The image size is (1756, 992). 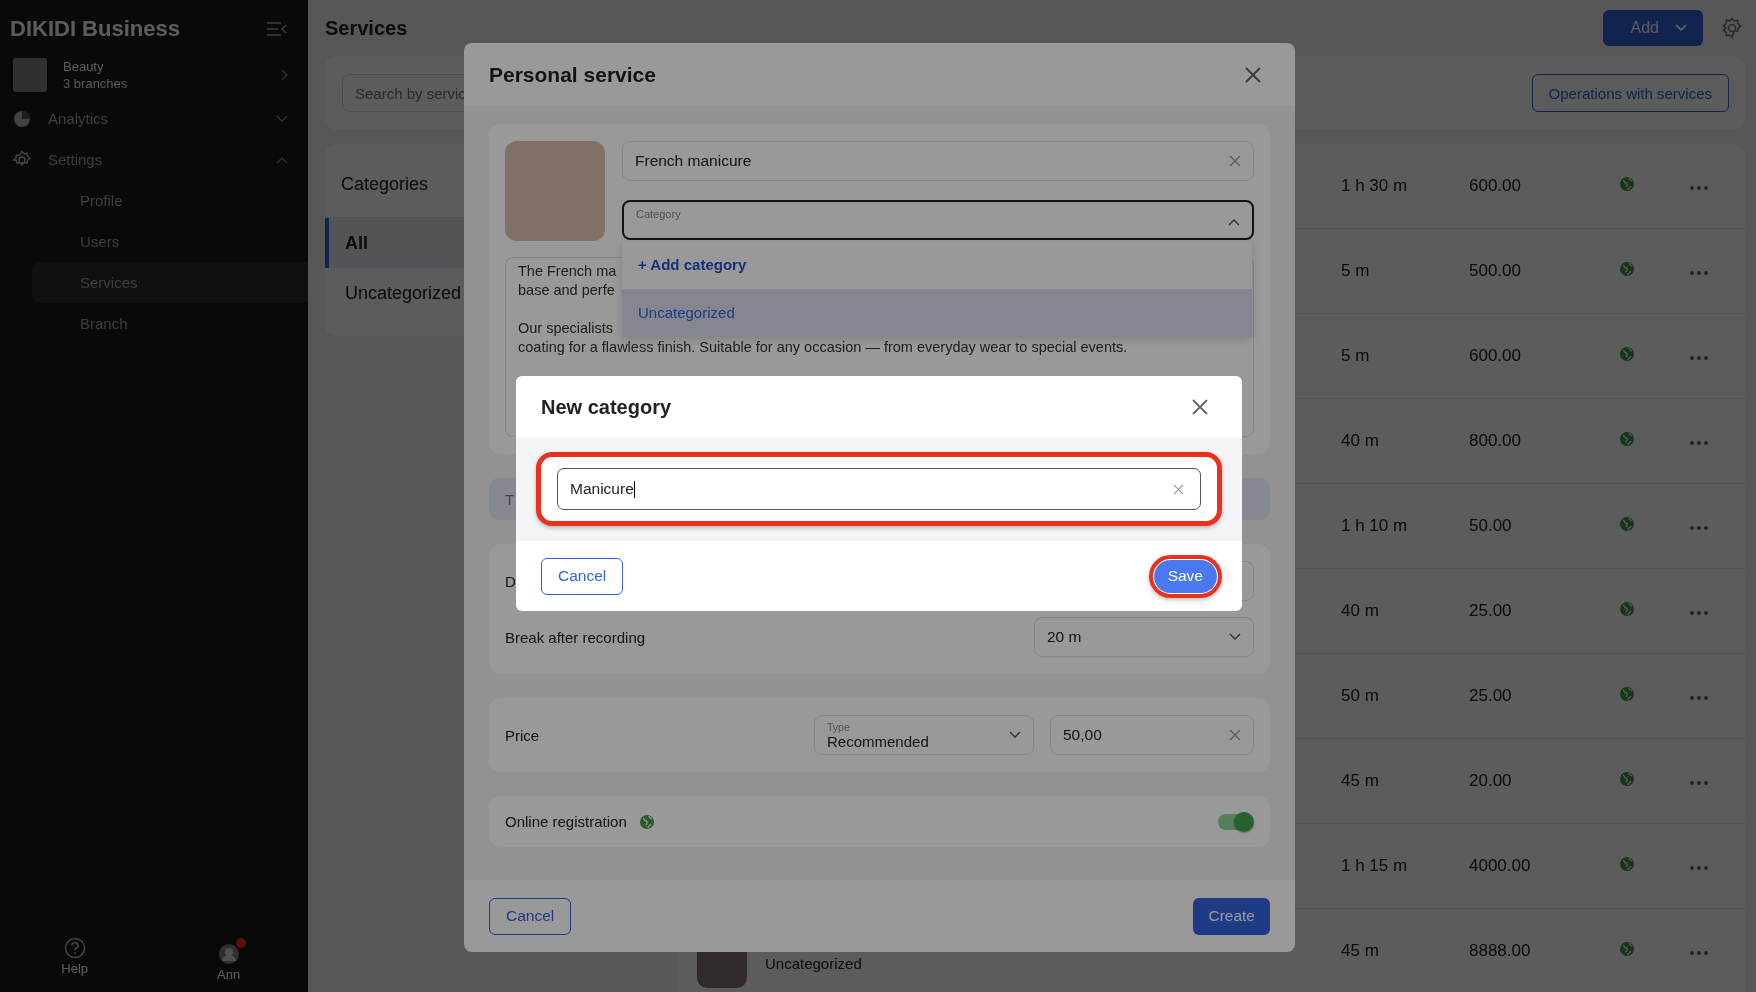 I want to click on price-cell-text: 800.00, so click(x=1495, y=441).